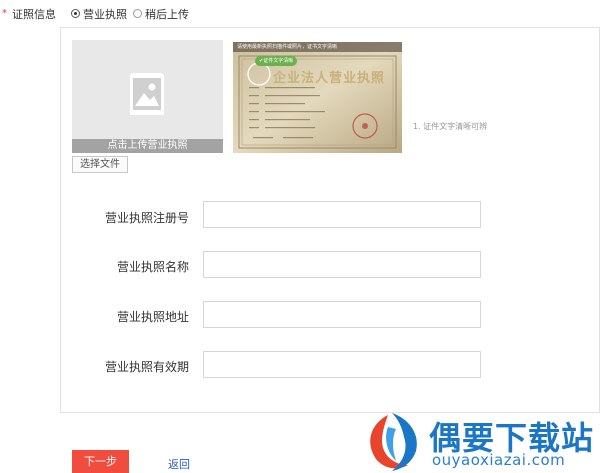 This screenshot has width=600, height=473. What do you see at coordinates (152, 267) in the screenshot?
I see `field-name-label: 营业执照名称` at bounding box center [152, 267].